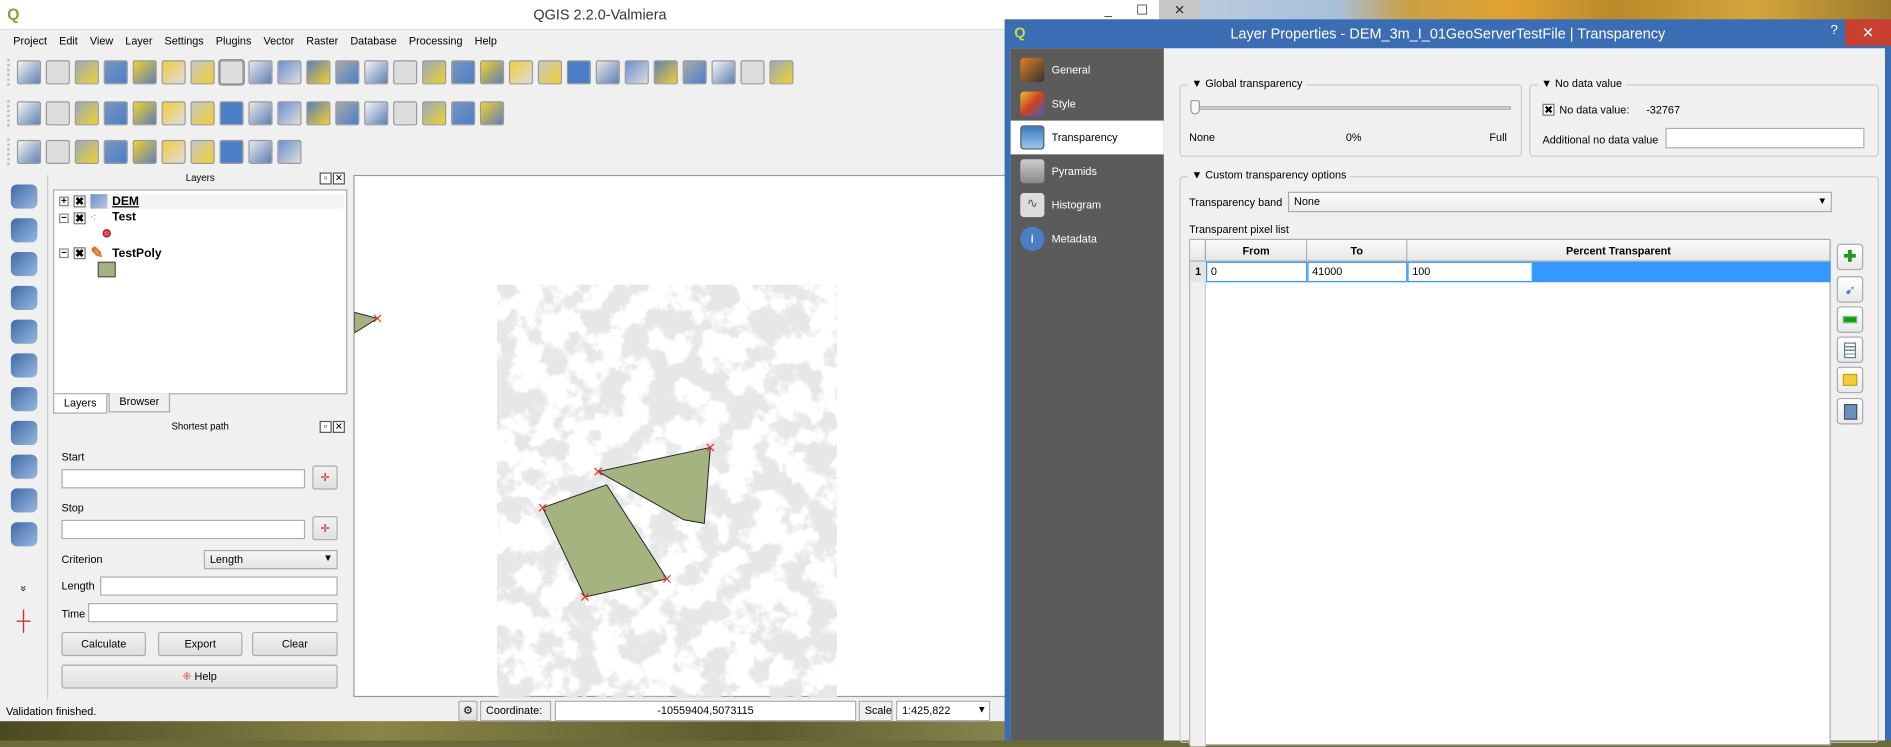 The image size is (1891, 747). Describe the element at coordinates (23, 466) in the screenshot. I see `add-wcs-layer-icon` at that location.